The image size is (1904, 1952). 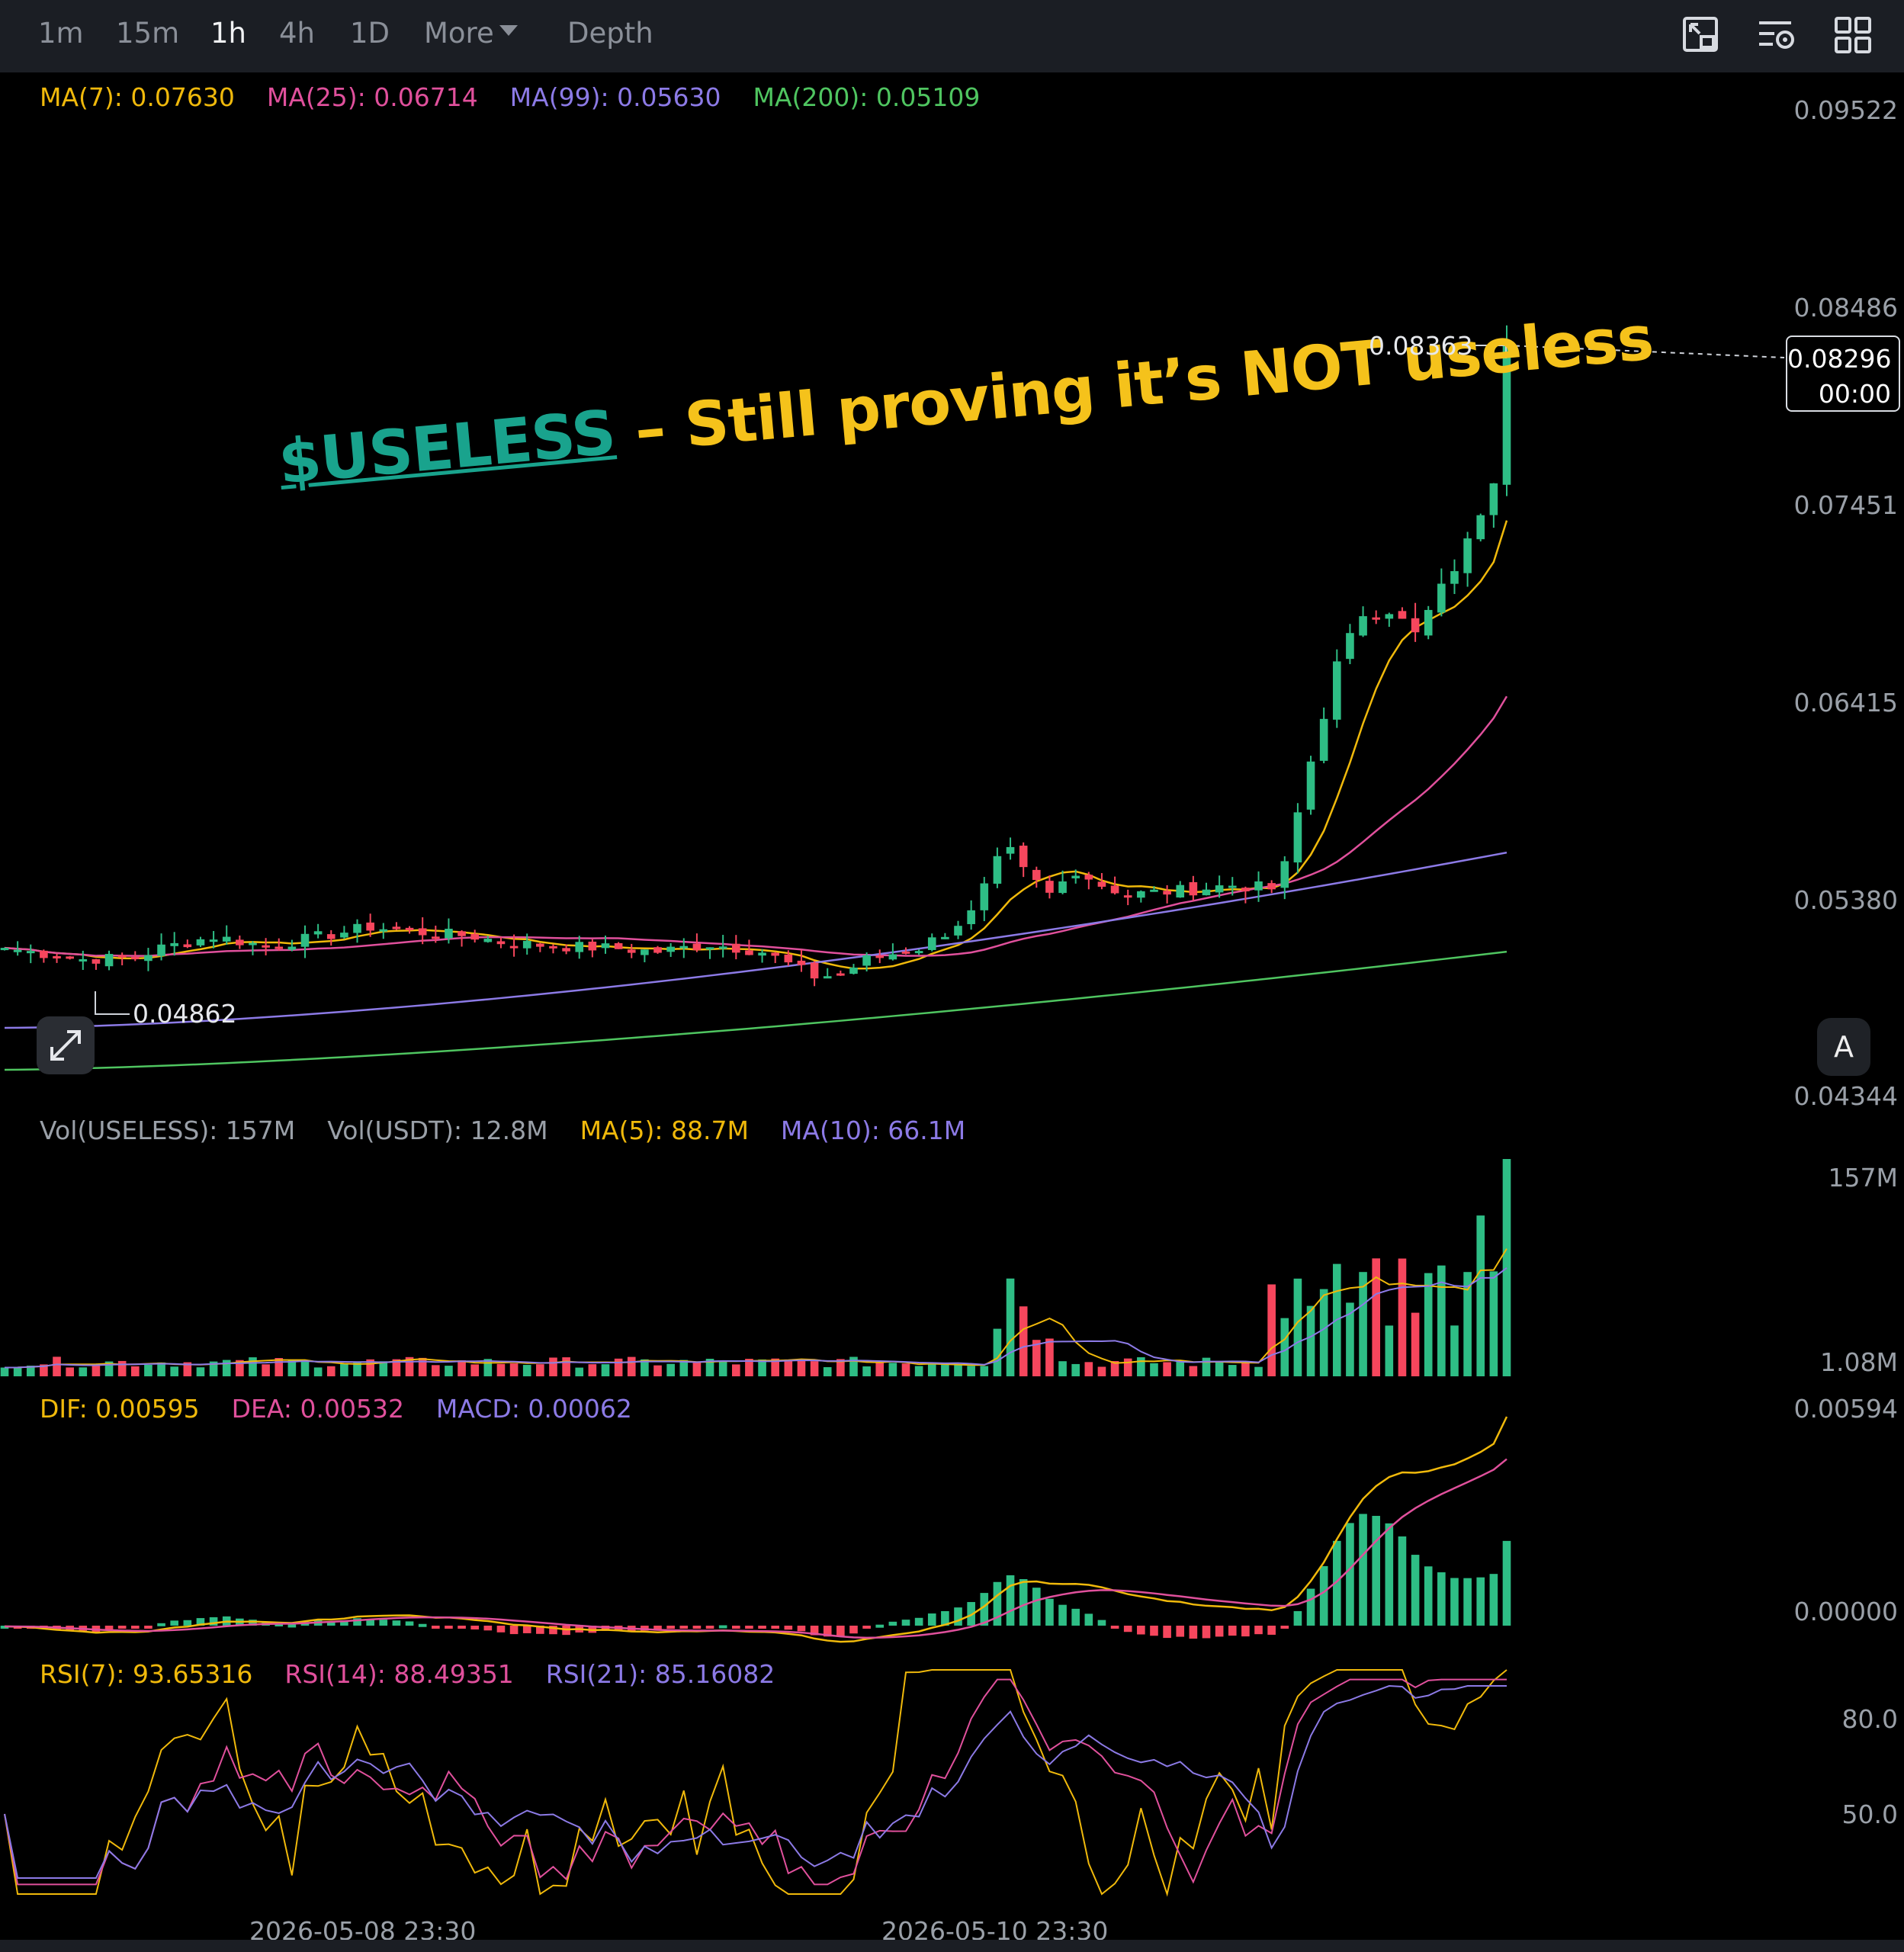 I want to click on expand-chart-button, so click(x=66, y=1045).